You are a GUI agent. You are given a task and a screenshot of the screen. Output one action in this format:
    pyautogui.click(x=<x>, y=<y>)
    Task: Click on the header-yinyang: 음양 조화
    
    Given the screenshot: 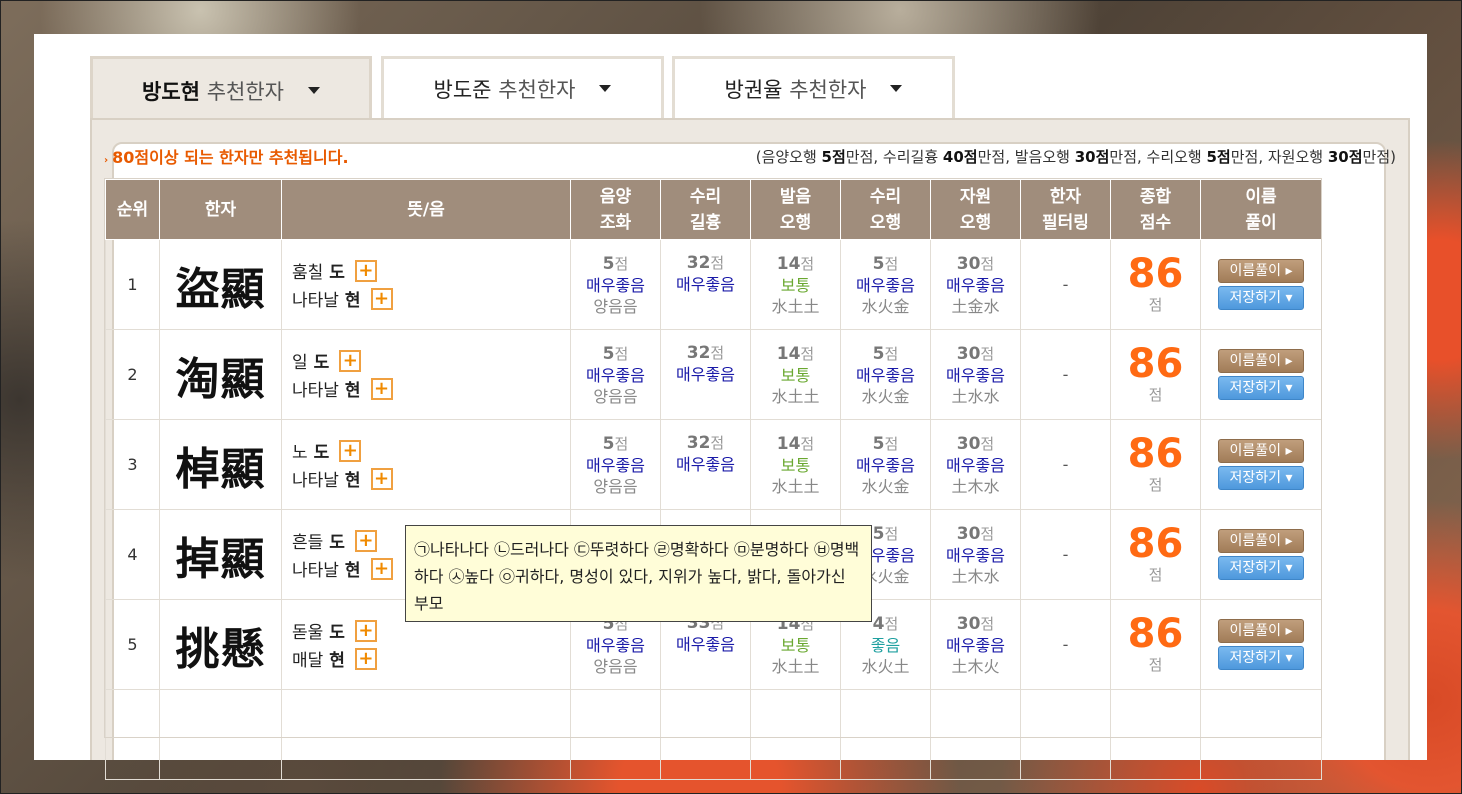 What is the action you would take?
    pyautogui.click(x=615, y=209)
    